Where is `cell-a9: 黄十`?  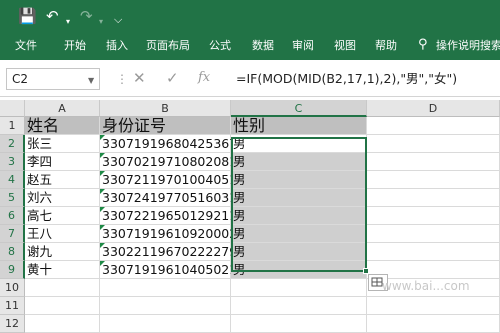 cell-a9: 黄十 is located at coordinates (62, 270).